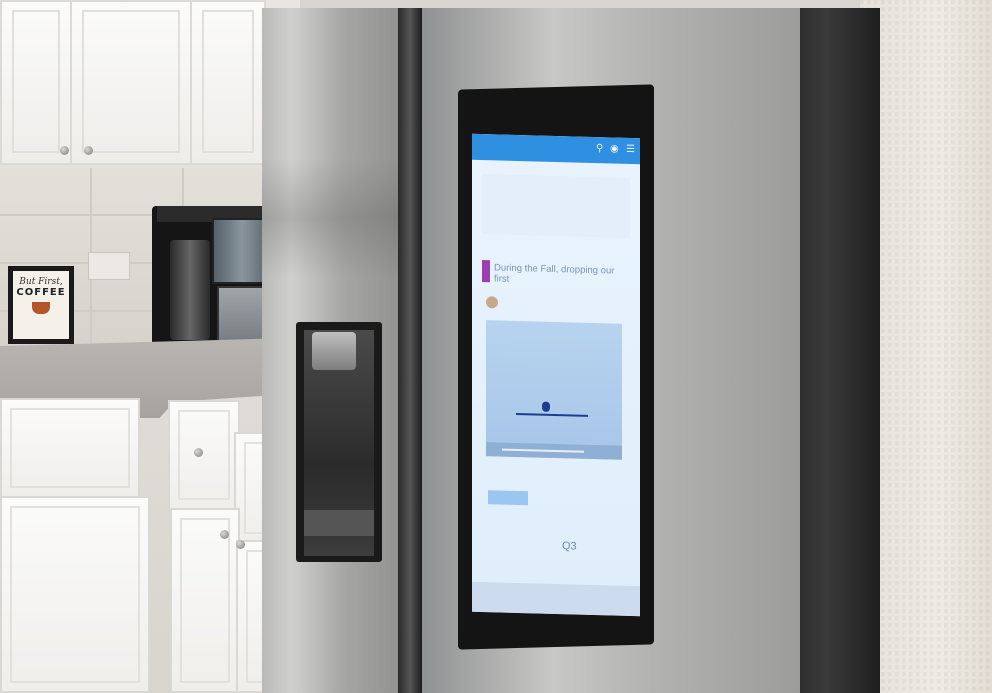 Image resolution: width=992 pixels, height=693 pixels. I want to click on tag-icon: ◉, so click(614, 148).